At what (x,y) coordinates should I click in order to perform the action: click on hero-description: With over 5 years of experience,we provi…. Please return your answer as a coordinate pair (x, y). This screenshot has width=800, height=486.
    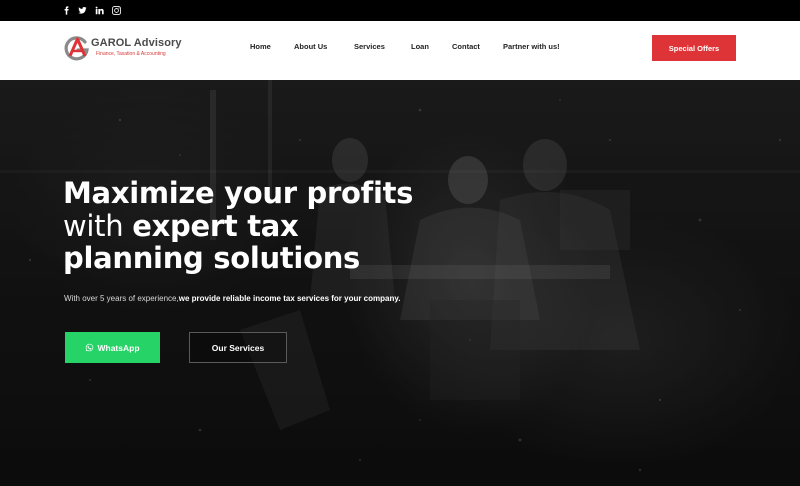
    Looking at the image, I should click on (234, 299).